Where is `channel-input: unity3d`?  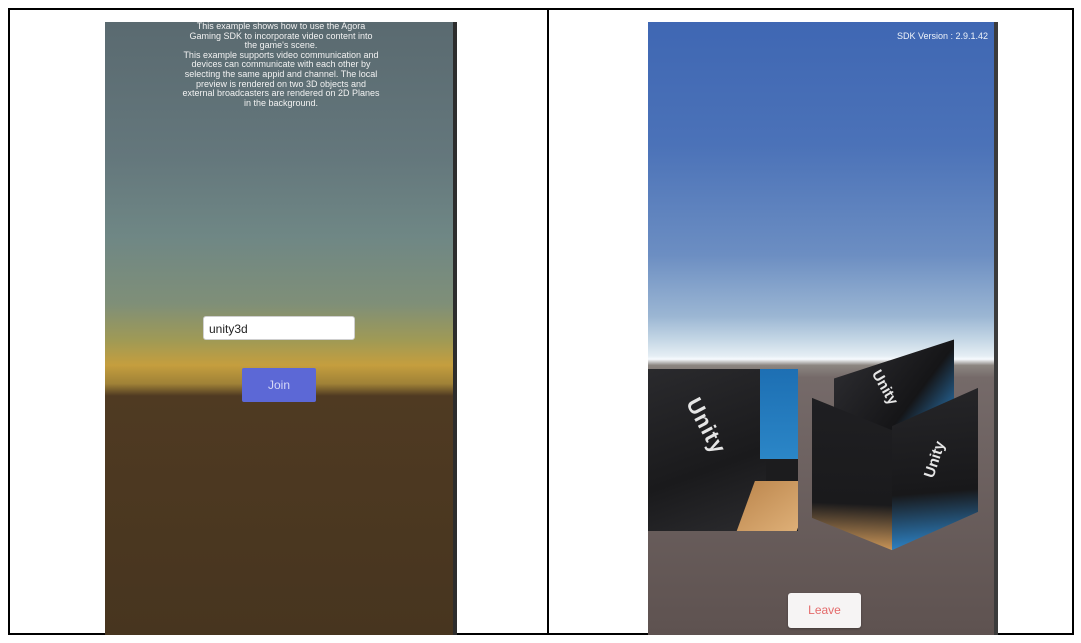
channel-input: unity3d is located at coordinates (279, 328).